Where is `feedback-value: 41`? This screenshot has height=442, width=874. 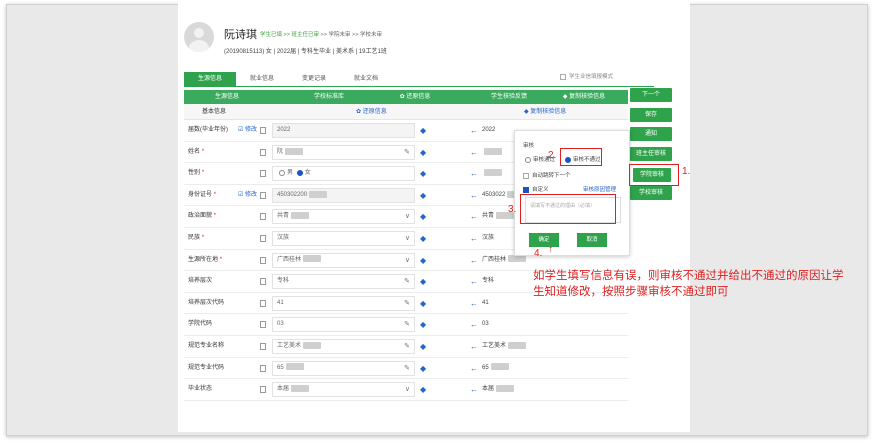
feedback-value: 41 is located at coordinates (485, 302).